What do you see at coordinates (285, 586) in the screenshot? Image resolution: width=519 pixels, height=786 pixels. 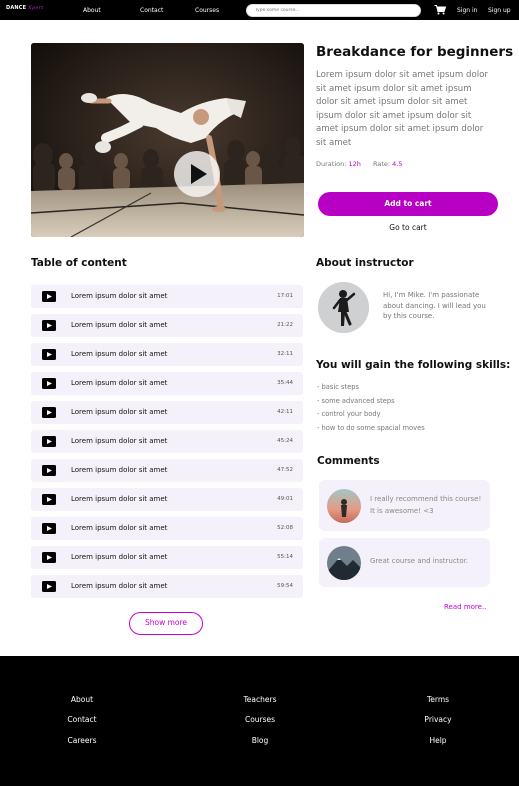 I see `toc-row-duration: 59:54` at bounding box center [285, 586].